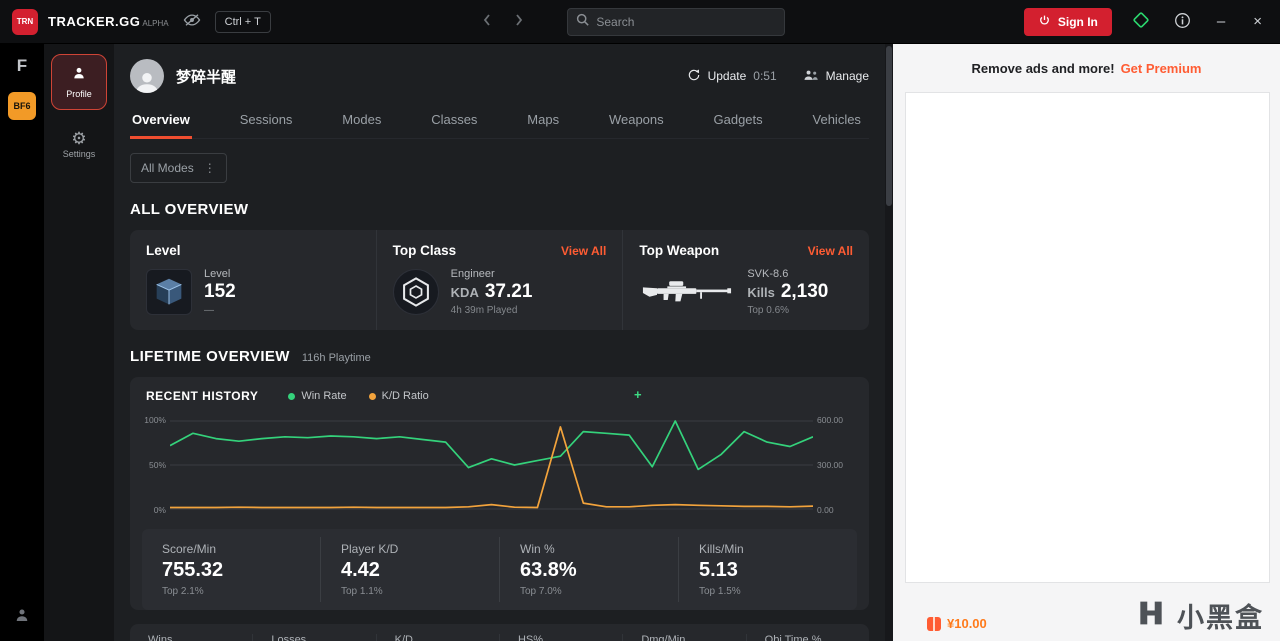  I want to click on coupon-icon, so click(934, 623).